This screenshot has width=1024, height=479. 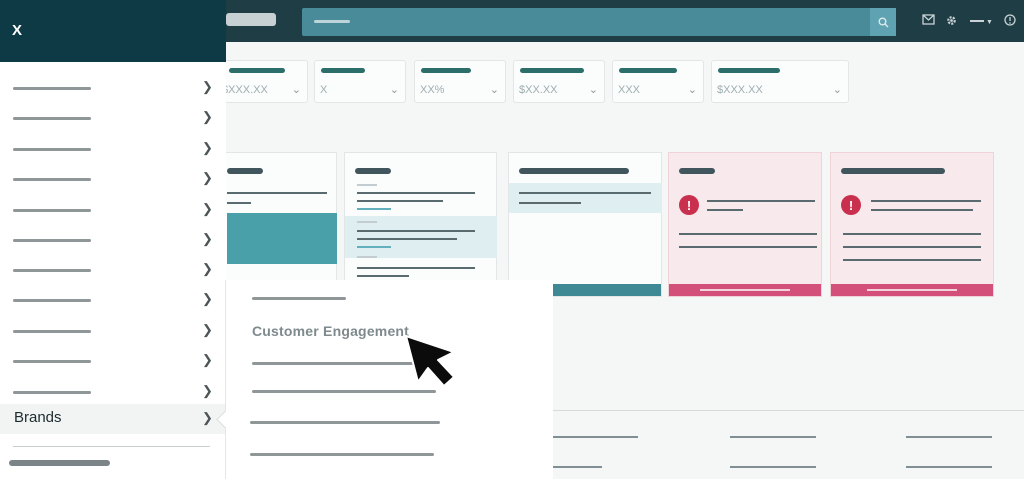 What do you see at coordinates (538, 90) in the screenshot?
I see `filter-value: $XX.XX` at bounding box center [538, 90].